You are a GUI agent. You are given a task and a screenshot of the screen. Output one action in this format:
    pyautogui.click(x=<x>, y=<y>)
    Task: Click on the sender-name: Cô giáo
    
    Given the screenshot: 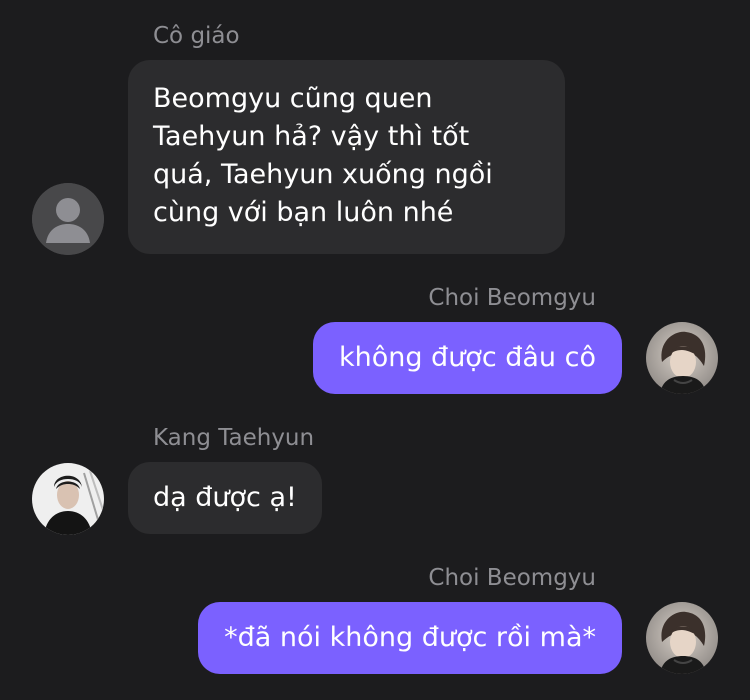 What is the action you would take?
    pyautogui.click(x=196, y=36)
    